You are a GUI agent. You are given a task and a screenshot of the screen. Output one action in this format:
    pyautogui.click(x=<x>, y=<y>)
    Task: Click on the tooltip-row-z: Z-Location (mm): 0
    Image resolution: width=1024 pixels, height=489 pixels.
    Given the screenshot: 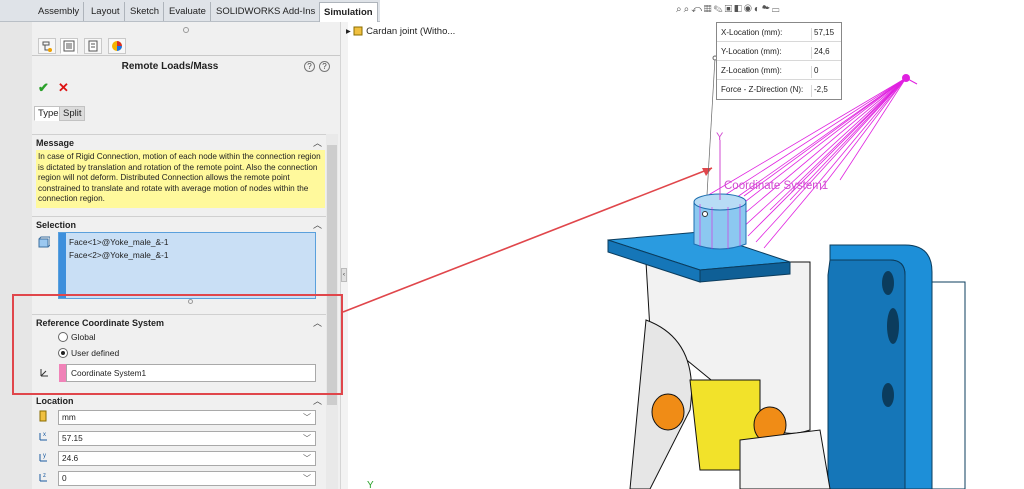 What is the action you would take?
    pyautogui.click(x=779, y=70)
    